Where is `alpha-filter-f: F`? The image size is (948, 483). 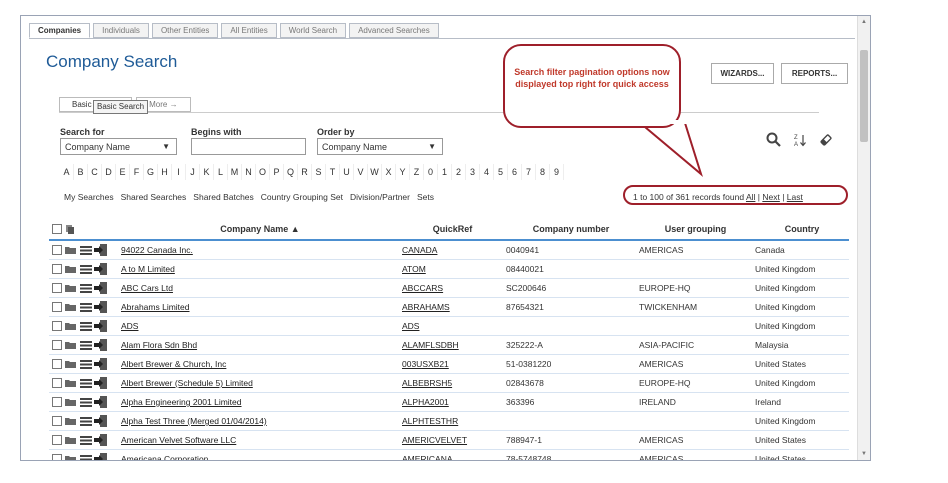 alpha-filter-f: F is located at coordinates (137, 172).